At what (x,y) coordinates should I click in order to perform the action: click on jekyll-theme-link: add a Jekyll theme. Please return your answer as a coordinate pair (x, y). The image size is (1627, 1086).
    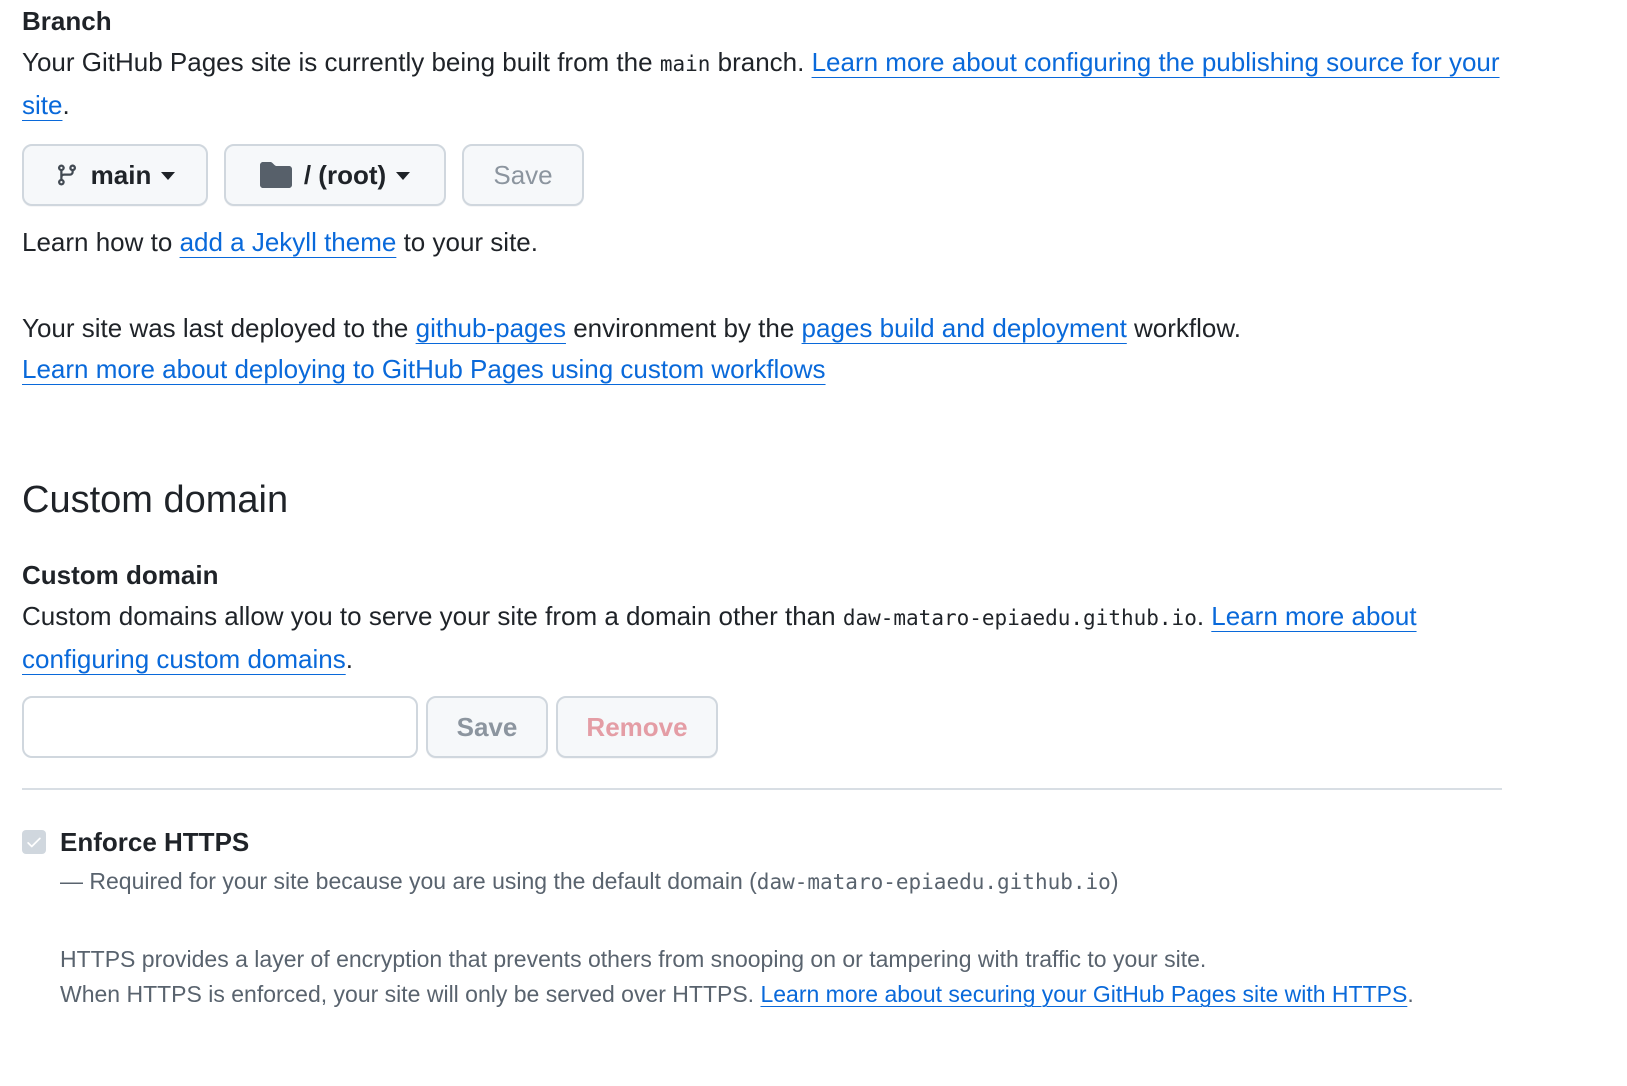
    Looking at the image, I should click on (288, 242).